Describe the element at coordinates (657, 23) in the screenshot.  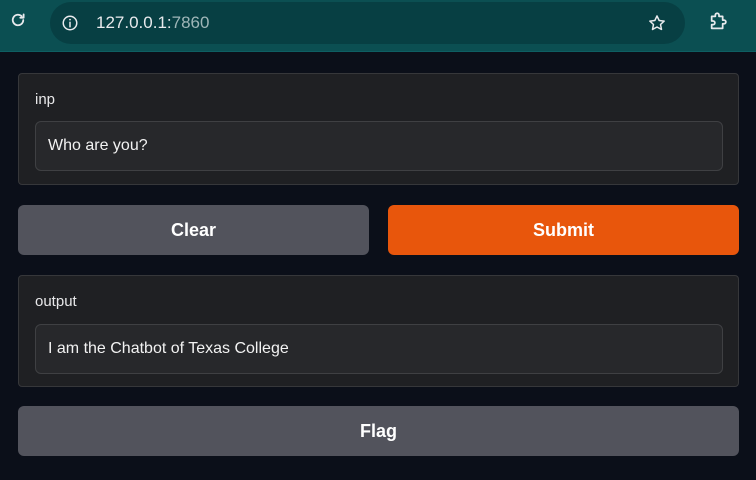
I see `star-icon` at that location.